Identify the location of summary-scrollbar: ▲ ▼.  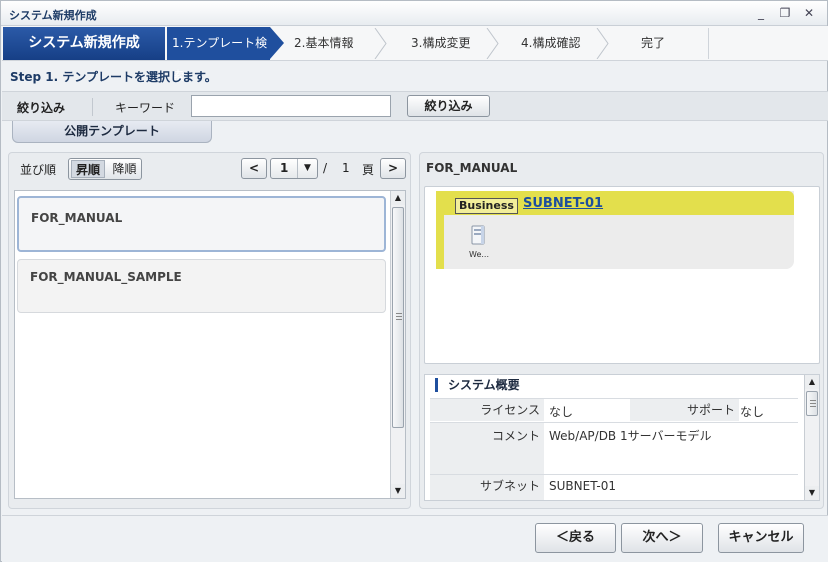
(811, 437).